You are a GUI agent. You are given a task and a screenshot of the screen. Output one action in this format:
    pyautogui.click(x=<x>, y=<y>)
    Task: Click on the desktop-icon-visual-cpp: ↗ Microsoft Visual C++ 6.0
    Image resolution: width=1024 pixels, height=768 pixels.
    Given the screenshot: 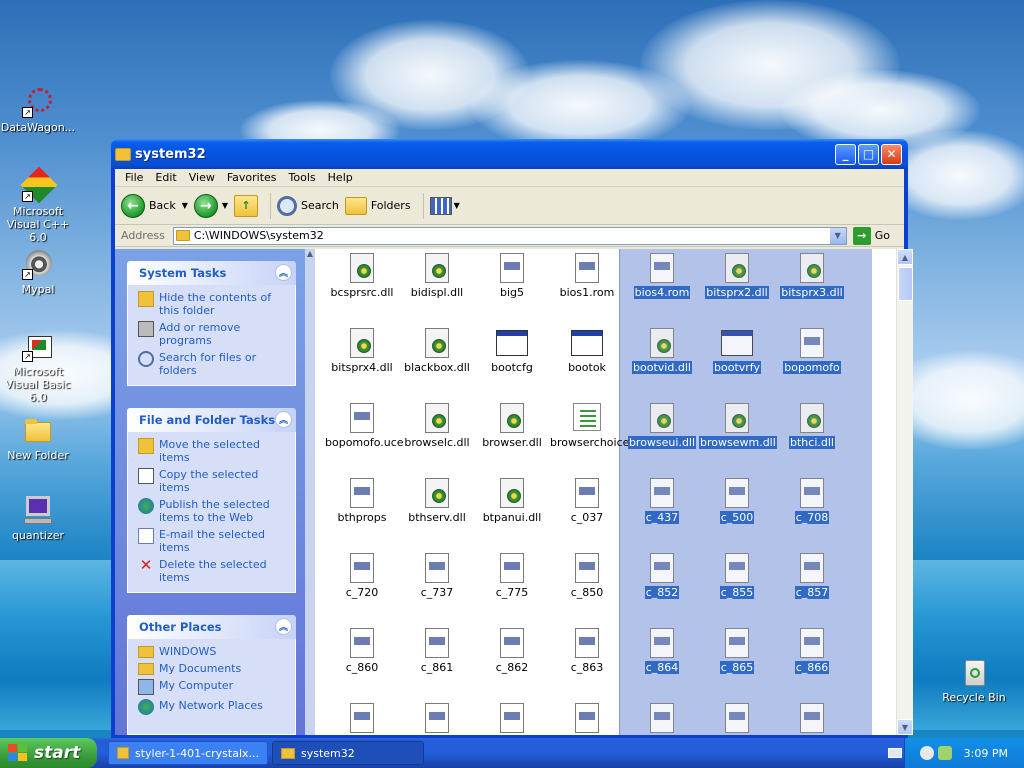 What is the action you would take?
    pyautogui.click(x=39, y=205)
    